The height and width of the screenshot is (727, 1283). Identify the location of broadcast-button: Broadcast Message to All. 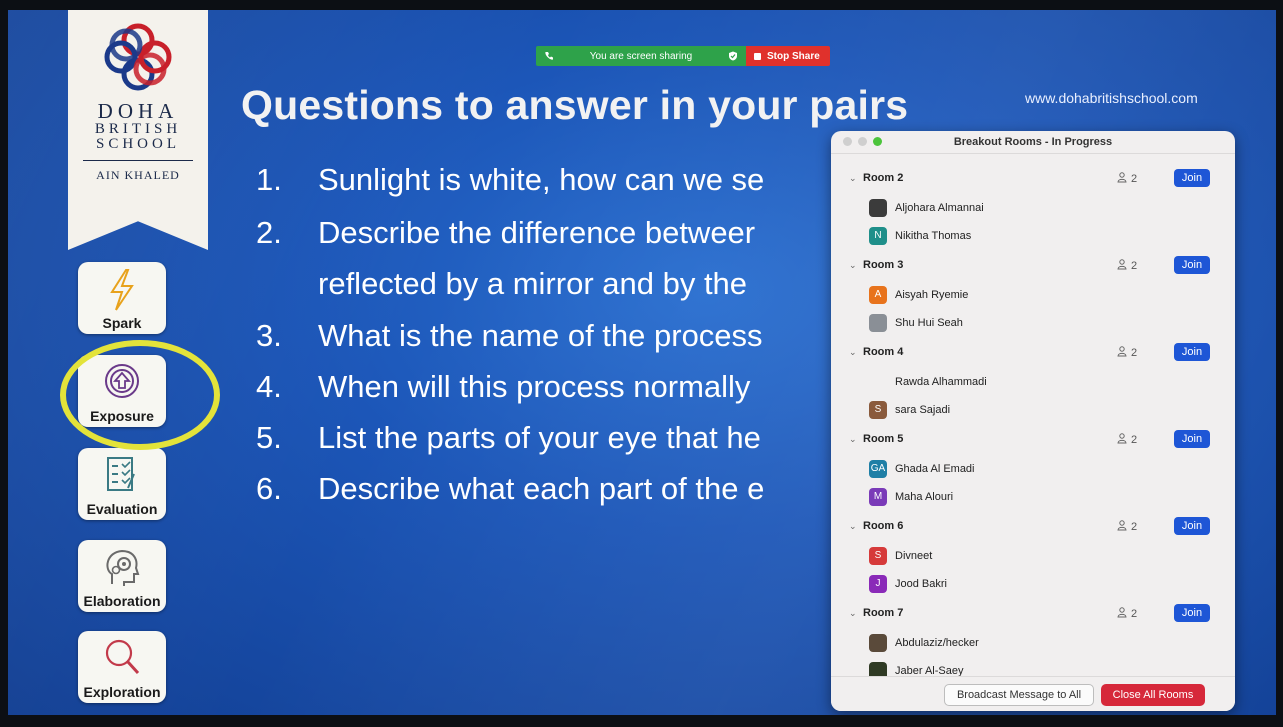
(1019, 695).